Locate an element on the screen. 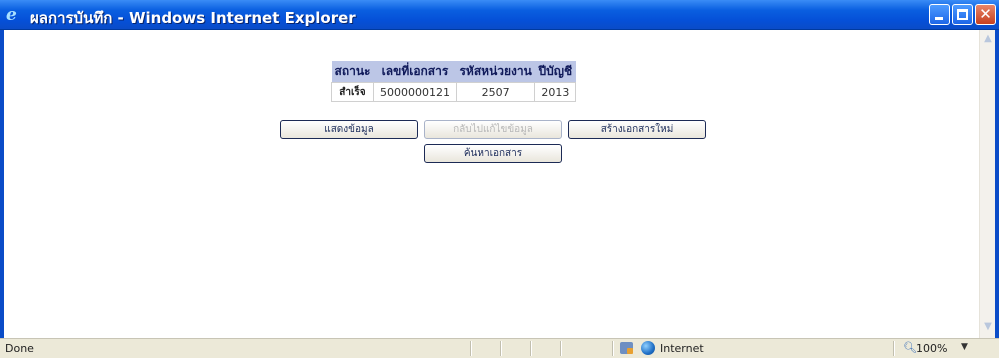  scroll-up-icon: ▲ is located at coordinates (988, 39).